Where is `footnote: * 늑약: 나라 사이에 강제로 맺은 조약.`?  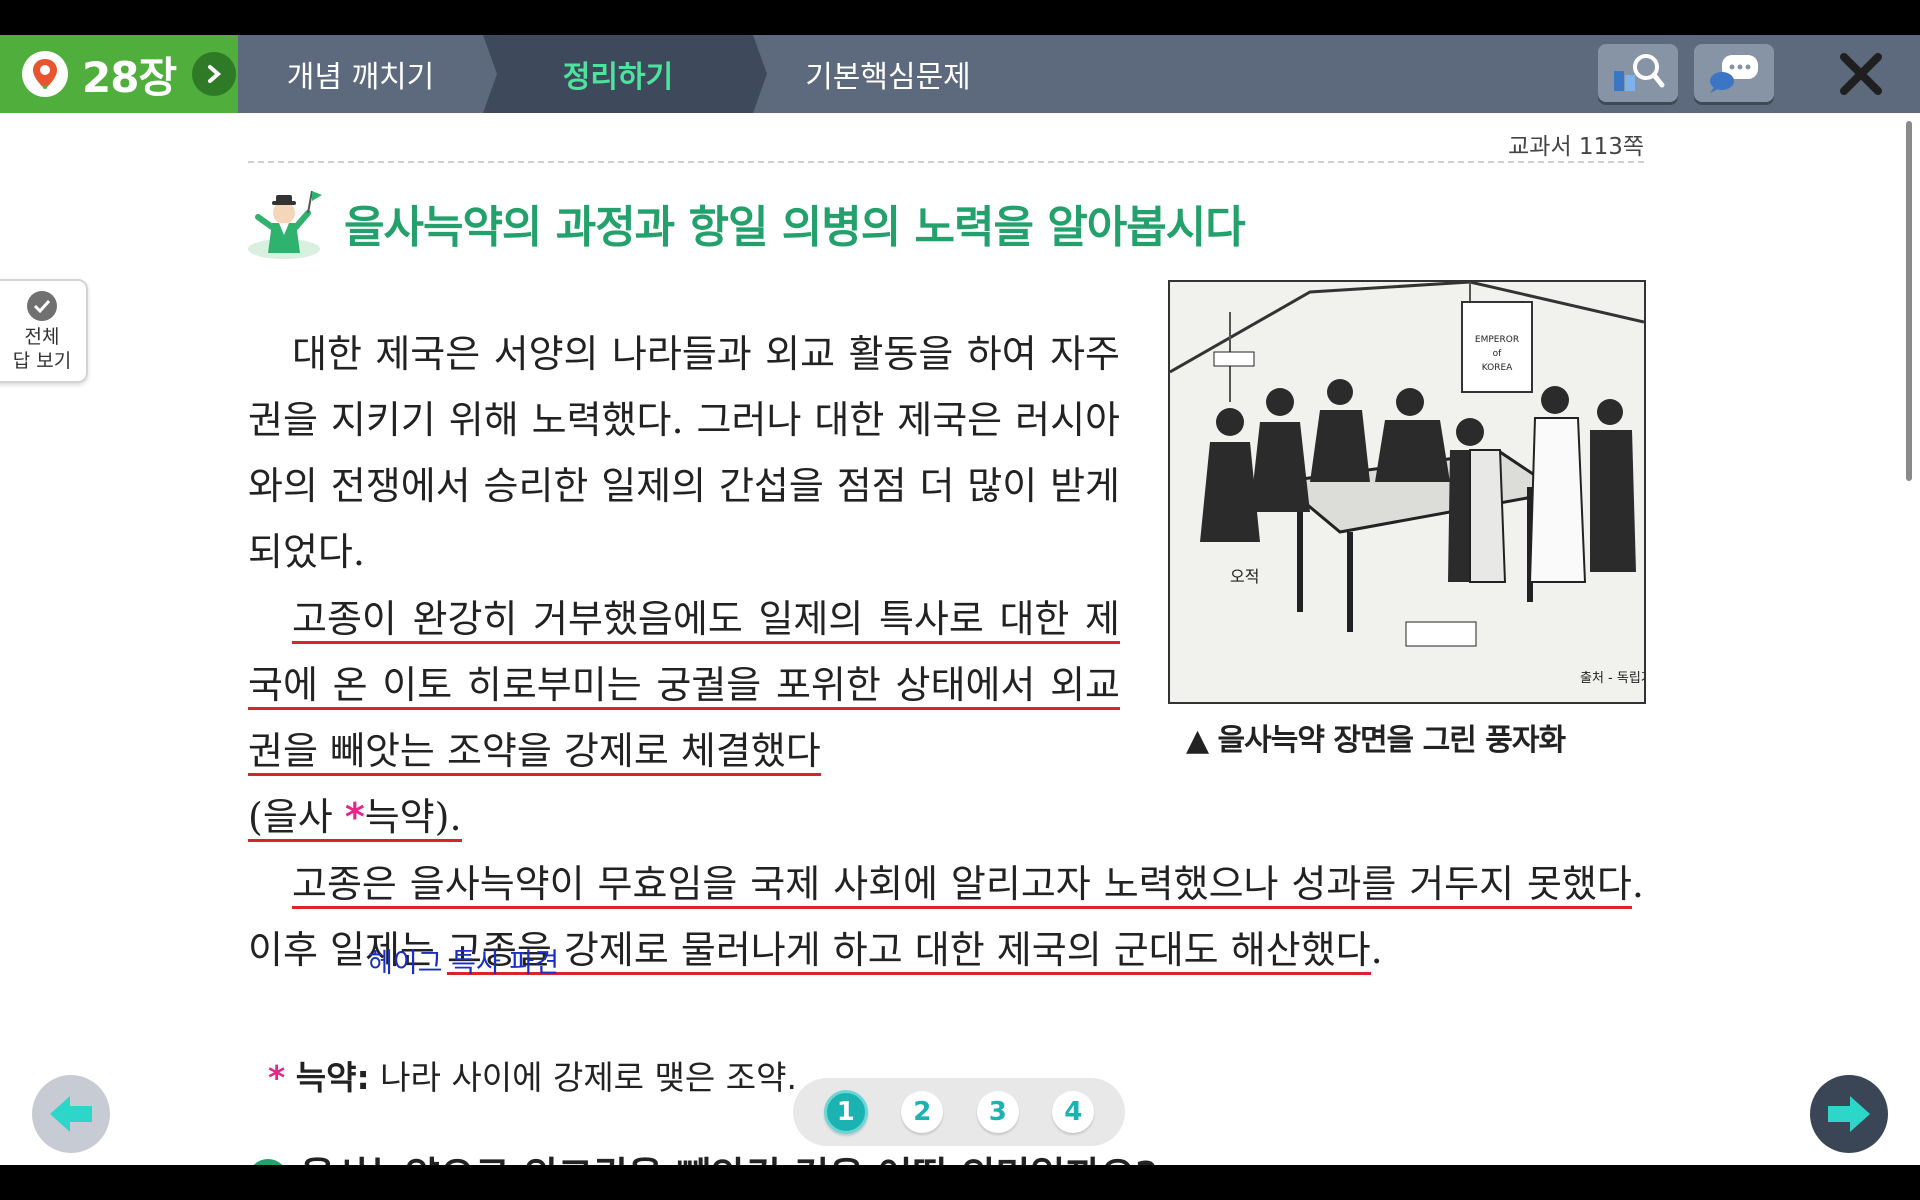
footnote: * 늑약: 나라 사이에 강제로 맺은 조약. is located at coordinates (532, 1075).